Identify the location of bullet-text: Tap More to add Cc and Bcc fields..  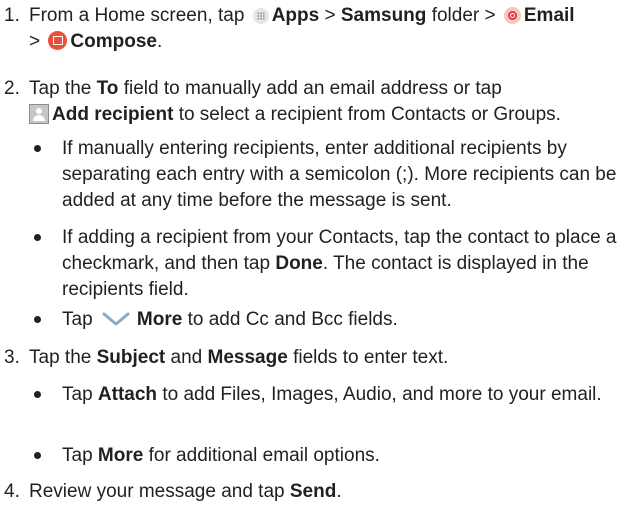
(348, 320).